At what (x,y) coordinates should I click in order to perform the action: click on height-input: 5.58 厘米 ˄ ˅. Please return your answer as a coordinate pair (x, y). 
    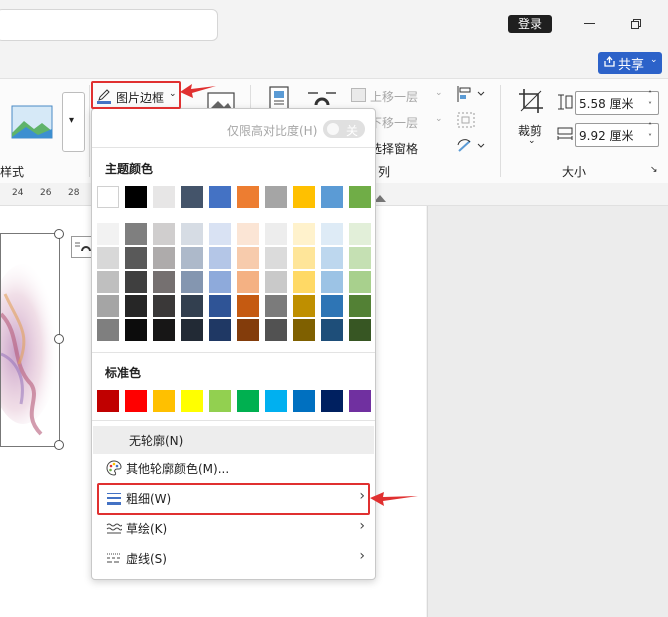
    Looking at the image, I should click on (617, 102).